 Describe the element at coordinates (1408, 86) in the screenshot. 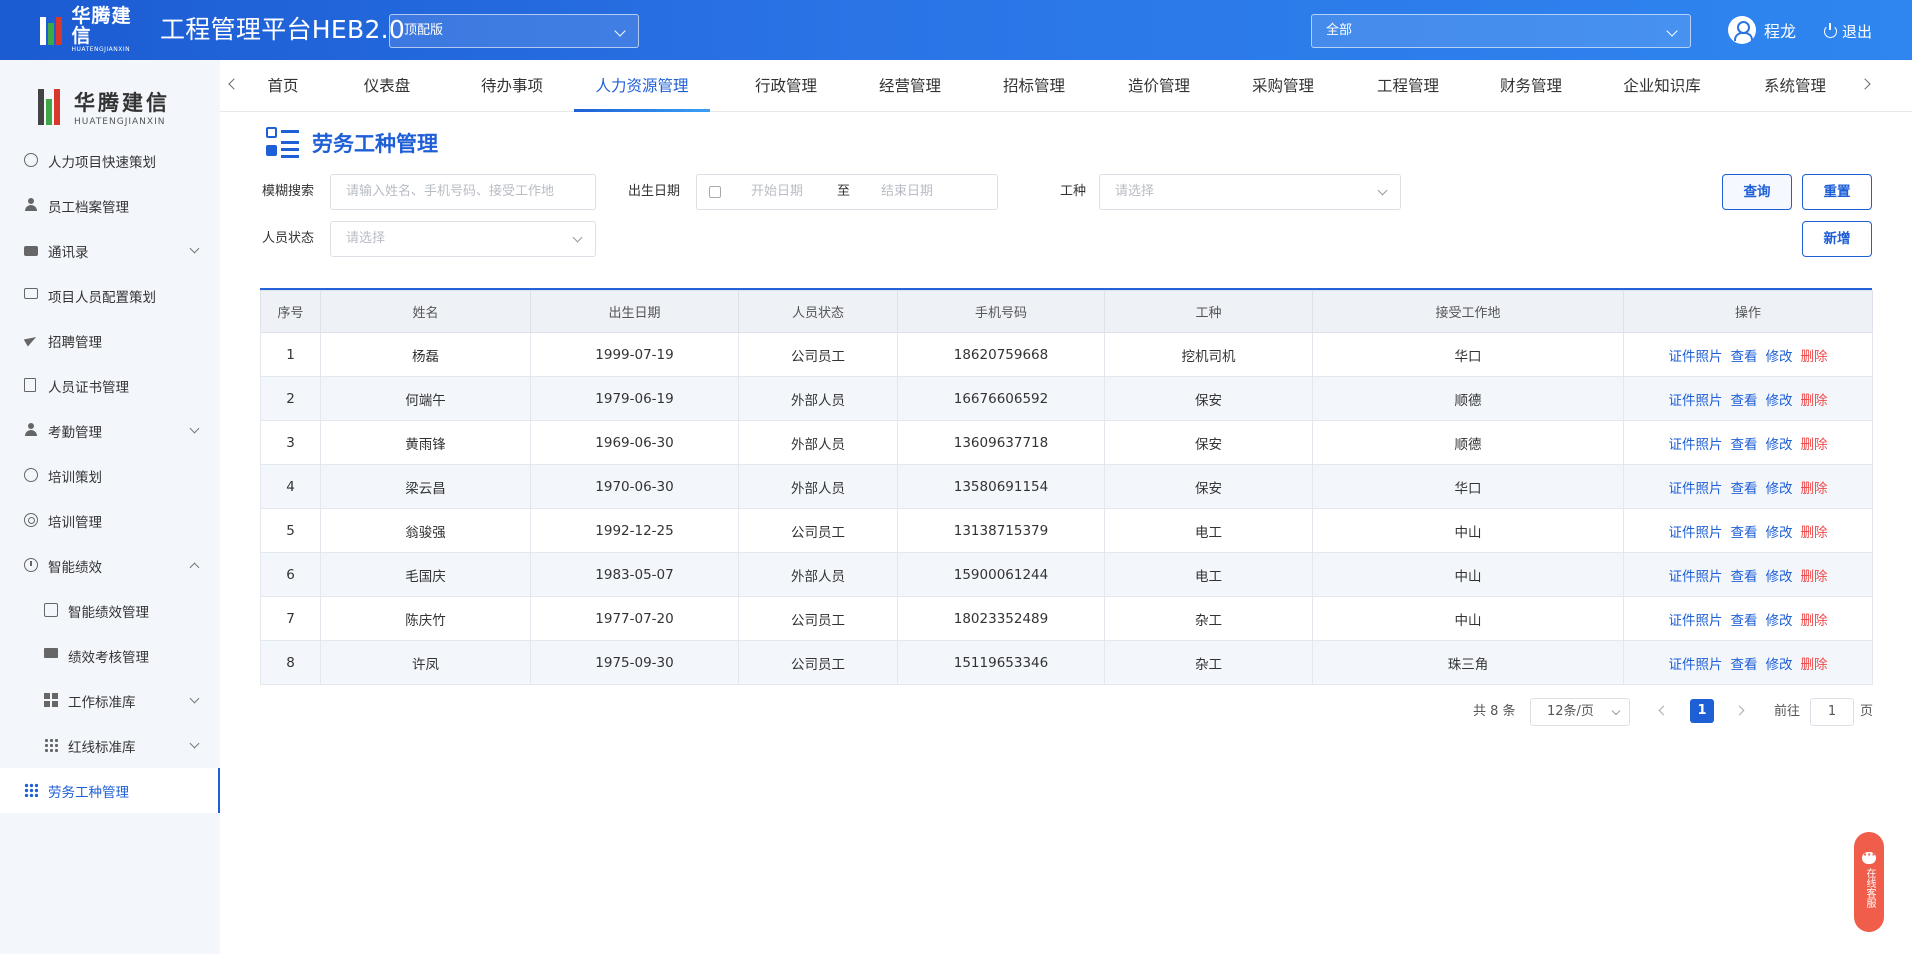

I see `tab-engineering: 工程管理` at that location.